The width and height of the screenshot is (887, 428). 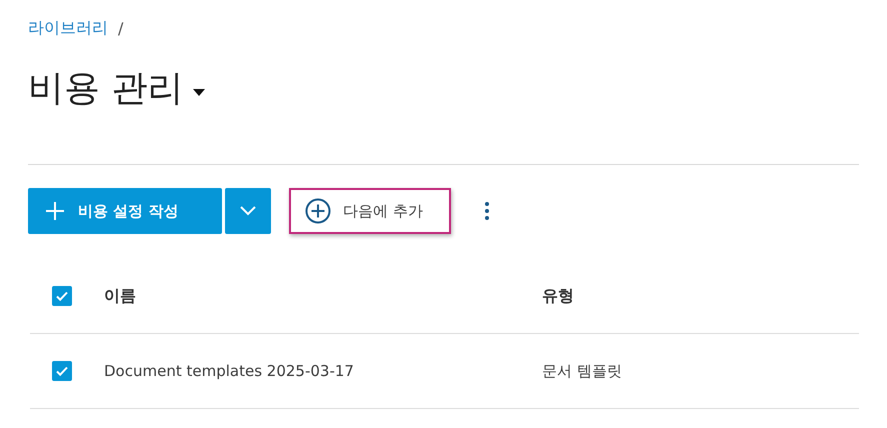 I want to click on caret-icon, so click(x=199, y=92).